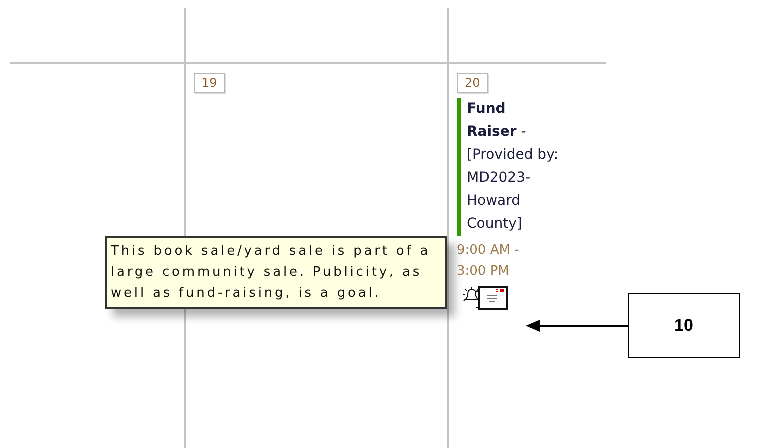 The height and width of the screenshot is (448, 764). Describe the element at coordinates (486, 297) in the screenshot. I see `bell-envelope-icon` at that location.